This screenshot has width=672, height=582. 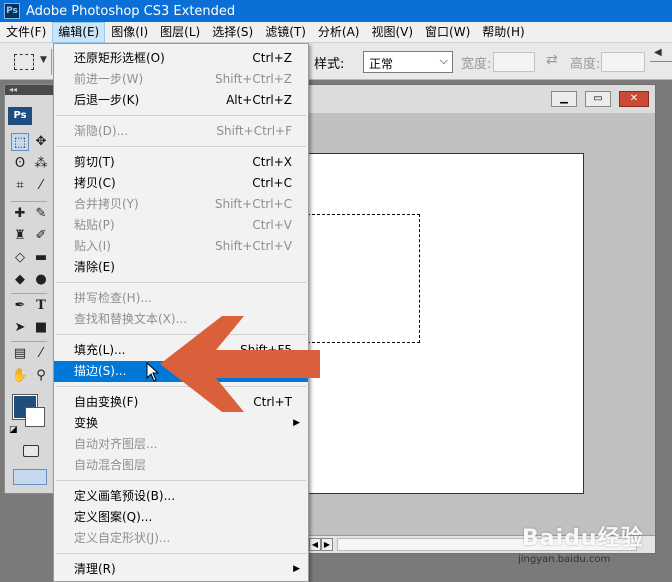 I want to click on edit-menu-item-label: 拷贝(C), so click(x=95, y=183).